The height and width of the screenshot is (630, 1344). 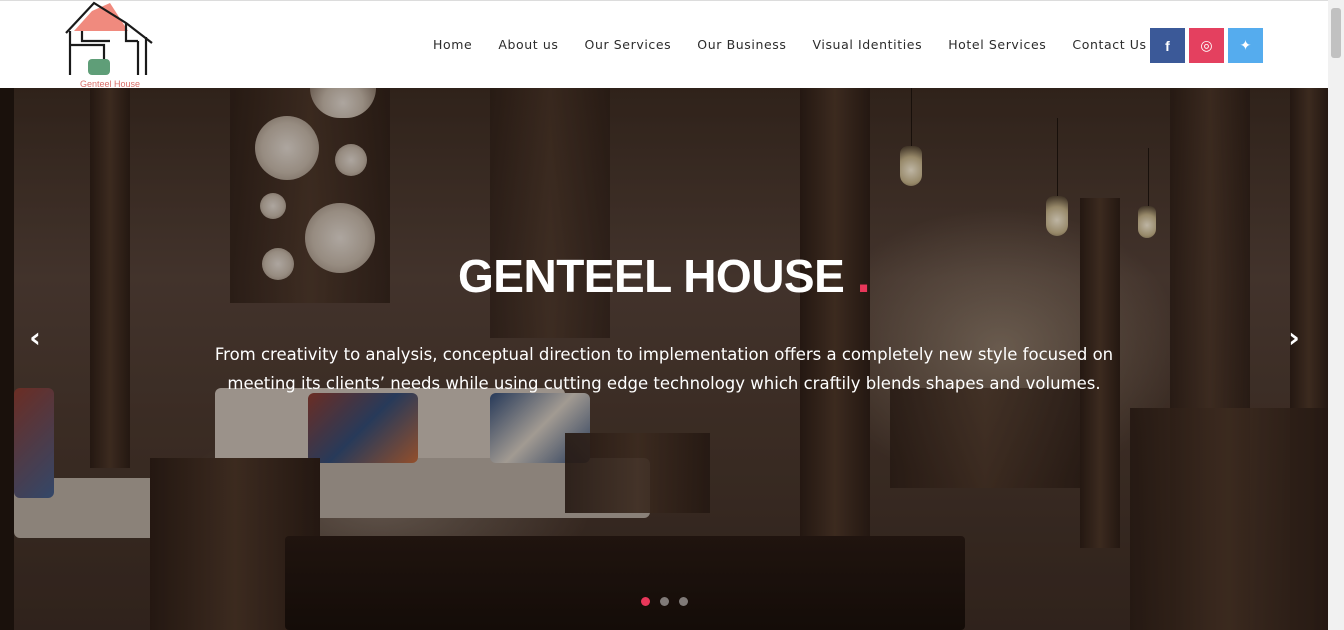 What do you see at coordinates (1109, 44) in the screenshot?
I see `nav-item-contact-us: Contact Us` at bounding box center [1109, 44].